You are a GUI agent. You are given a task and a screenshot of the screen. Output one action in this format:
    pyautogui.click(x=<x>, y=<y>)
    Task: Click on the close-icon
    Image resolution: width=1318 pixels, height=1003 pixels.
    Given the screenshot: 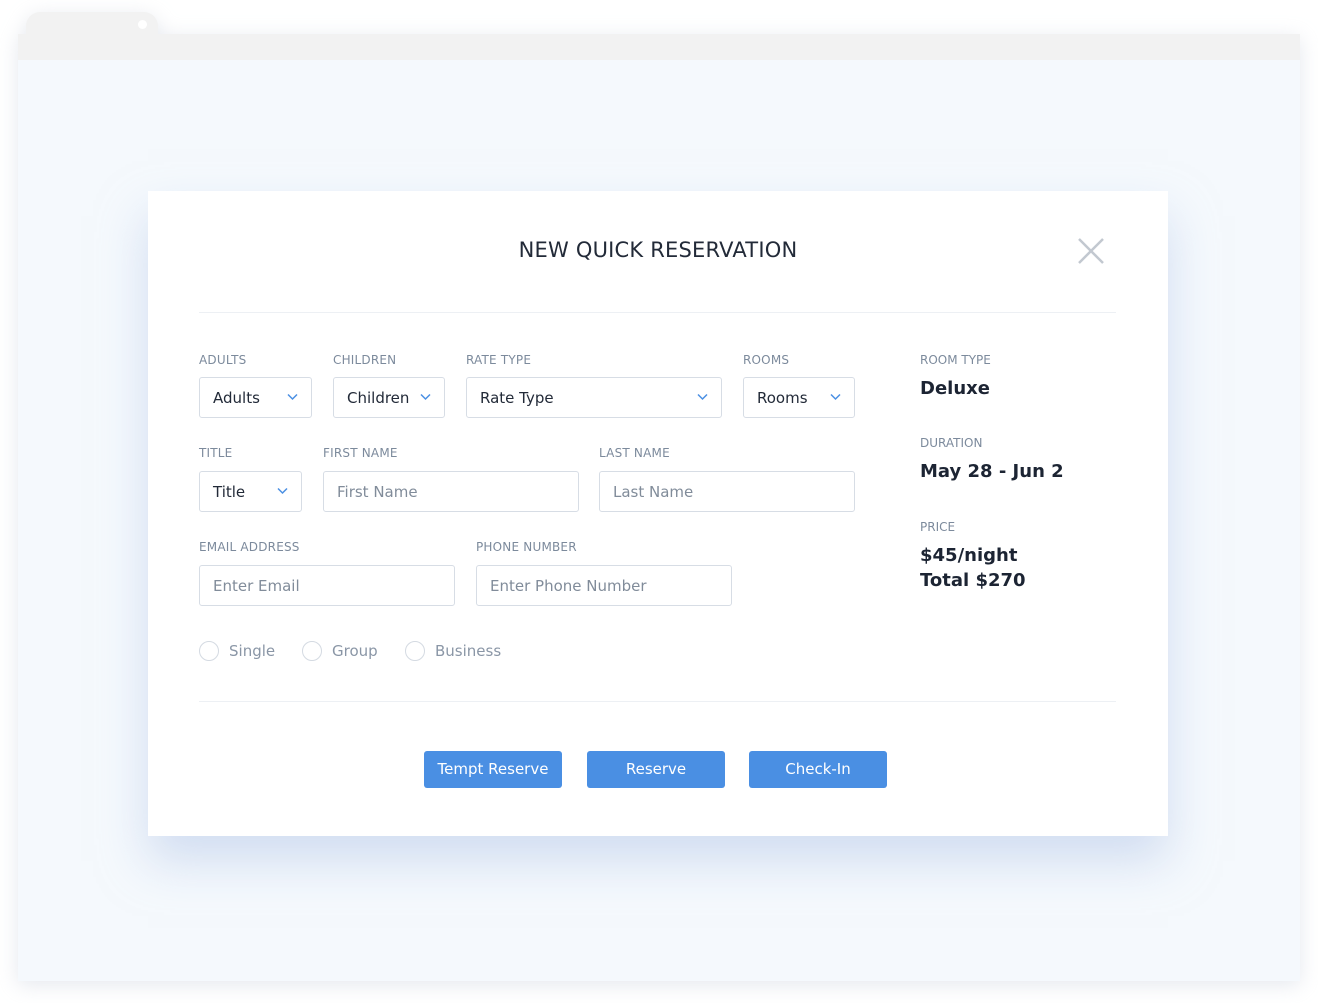 What is the action you would take?
    pyautogui.click(x=1091, y=251)
    